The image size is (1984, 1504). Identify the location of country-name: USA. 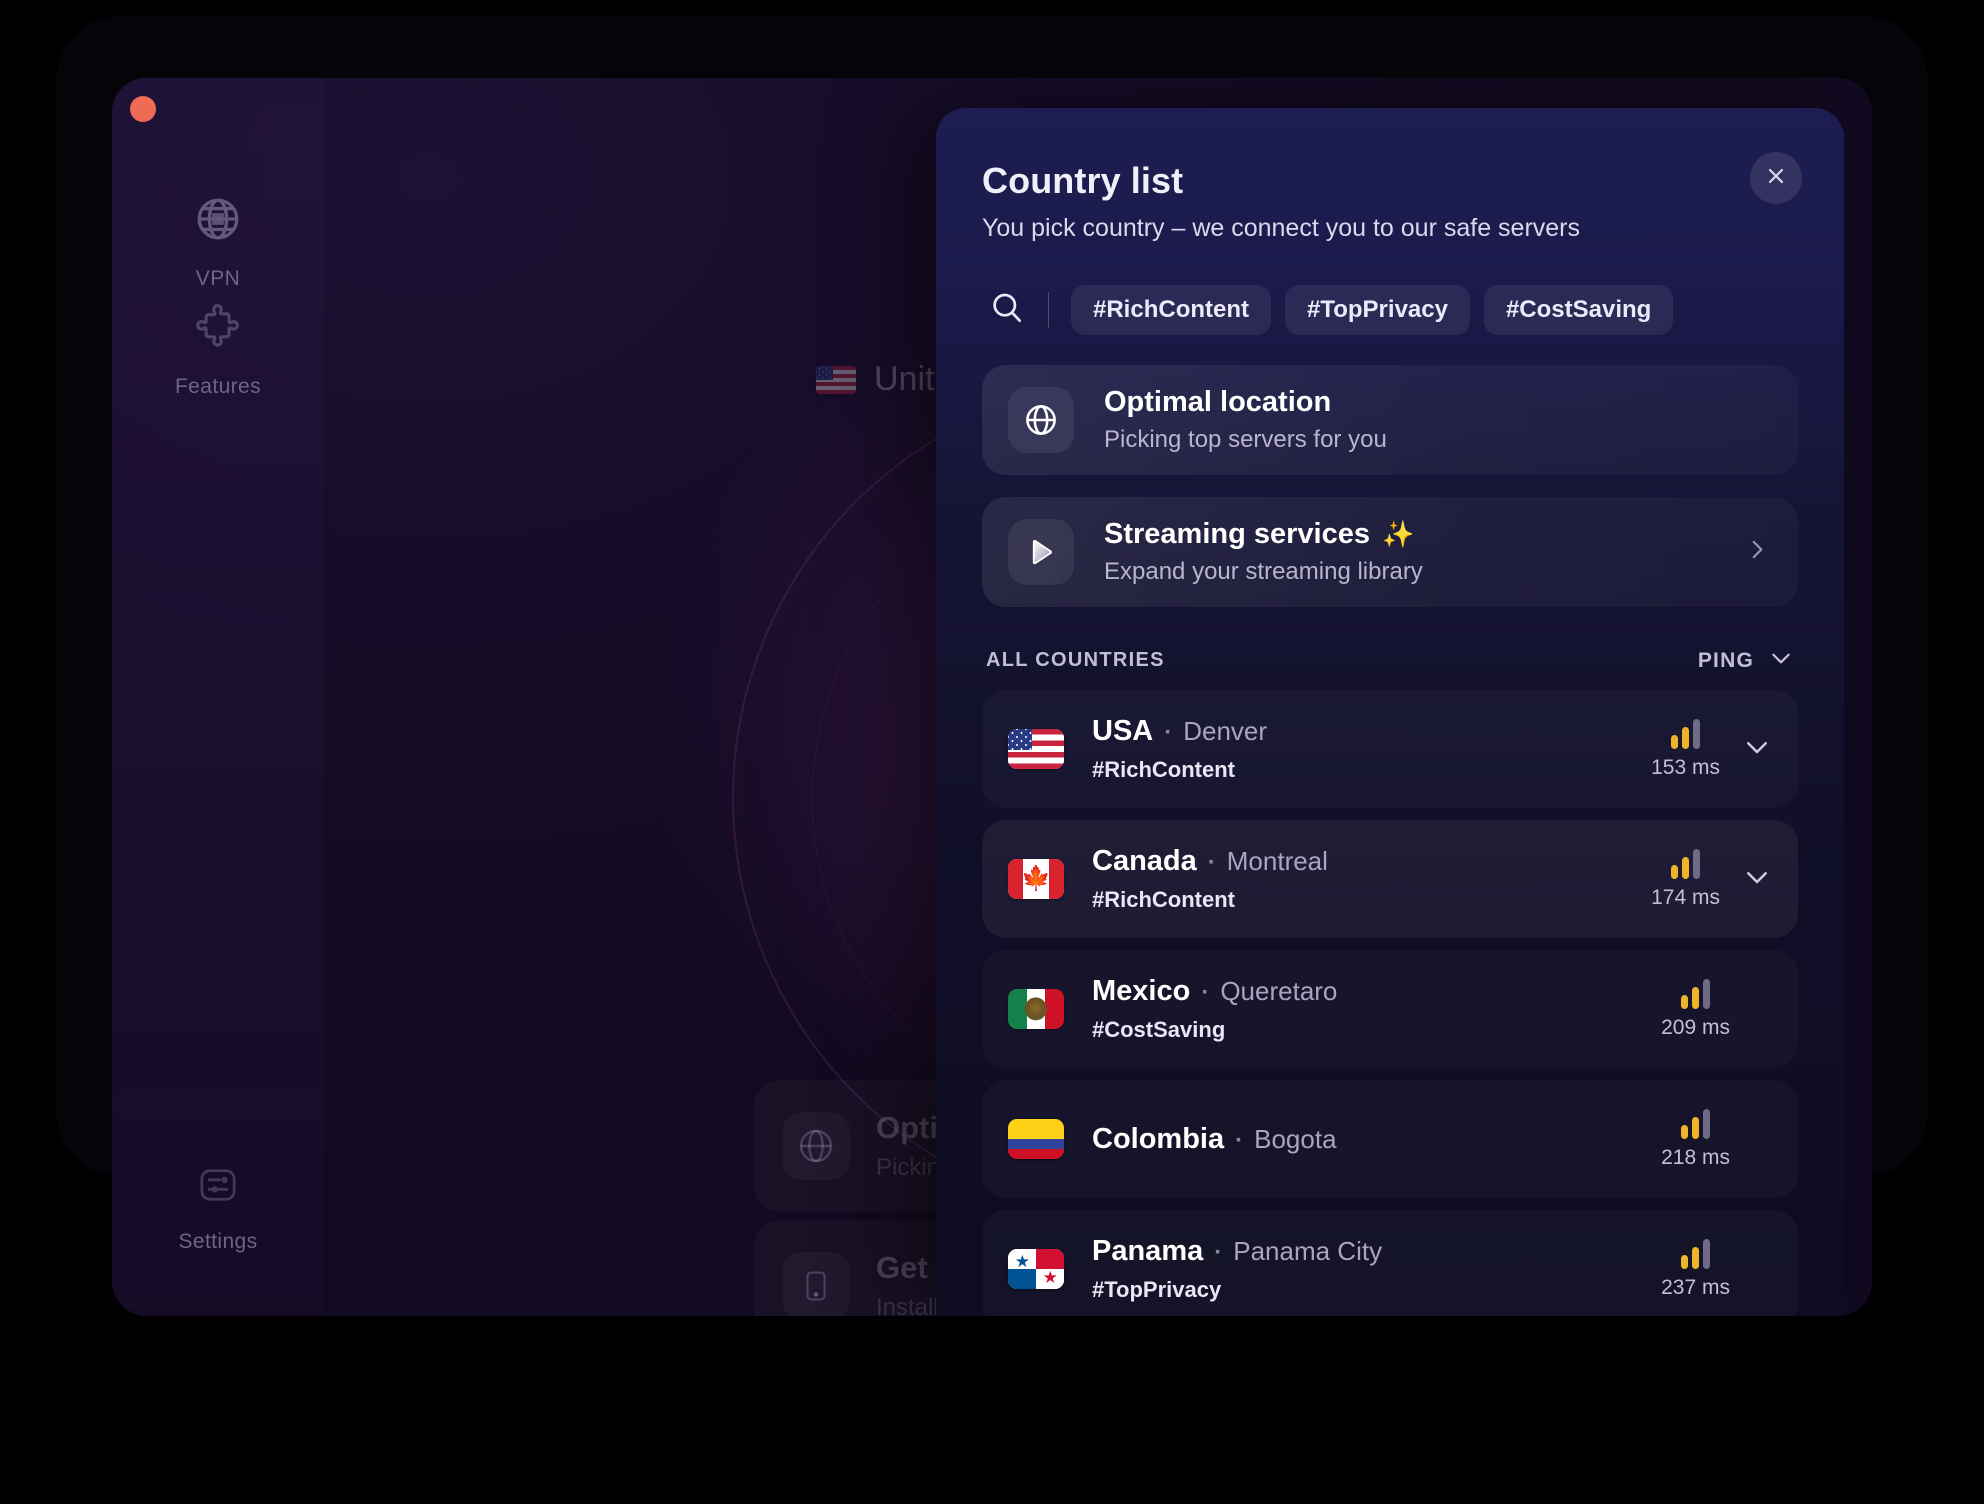
(1123, 731).